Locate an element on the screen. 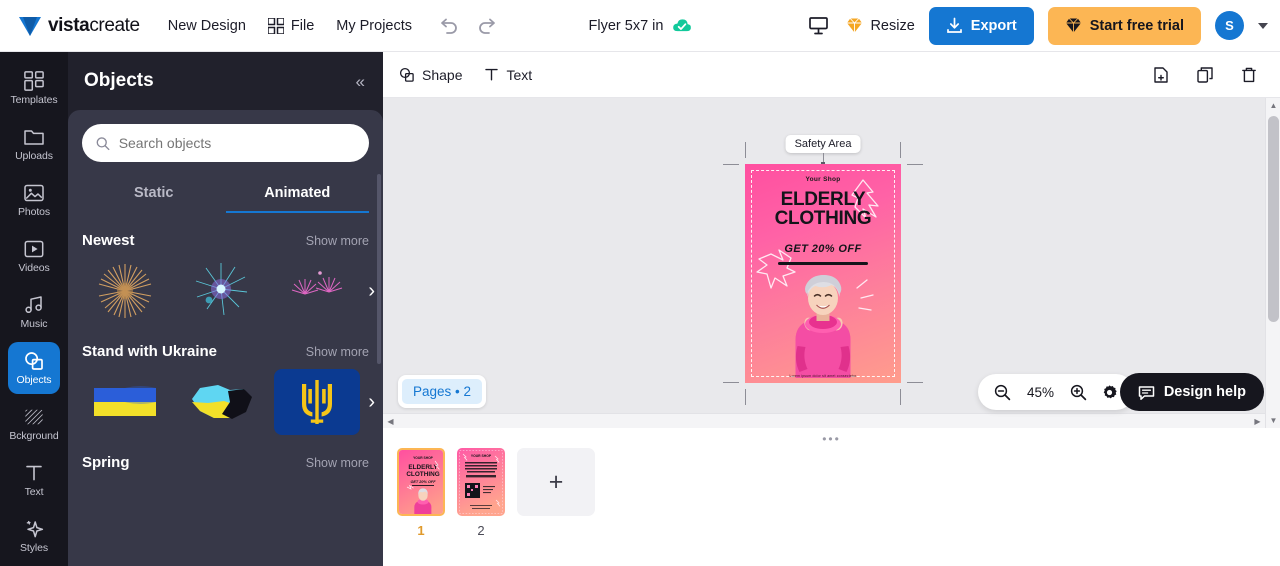 Image resolution: width=1280 pixels, height=566 pixels. tile-ukraine-map is located at coordinates (221, 402).